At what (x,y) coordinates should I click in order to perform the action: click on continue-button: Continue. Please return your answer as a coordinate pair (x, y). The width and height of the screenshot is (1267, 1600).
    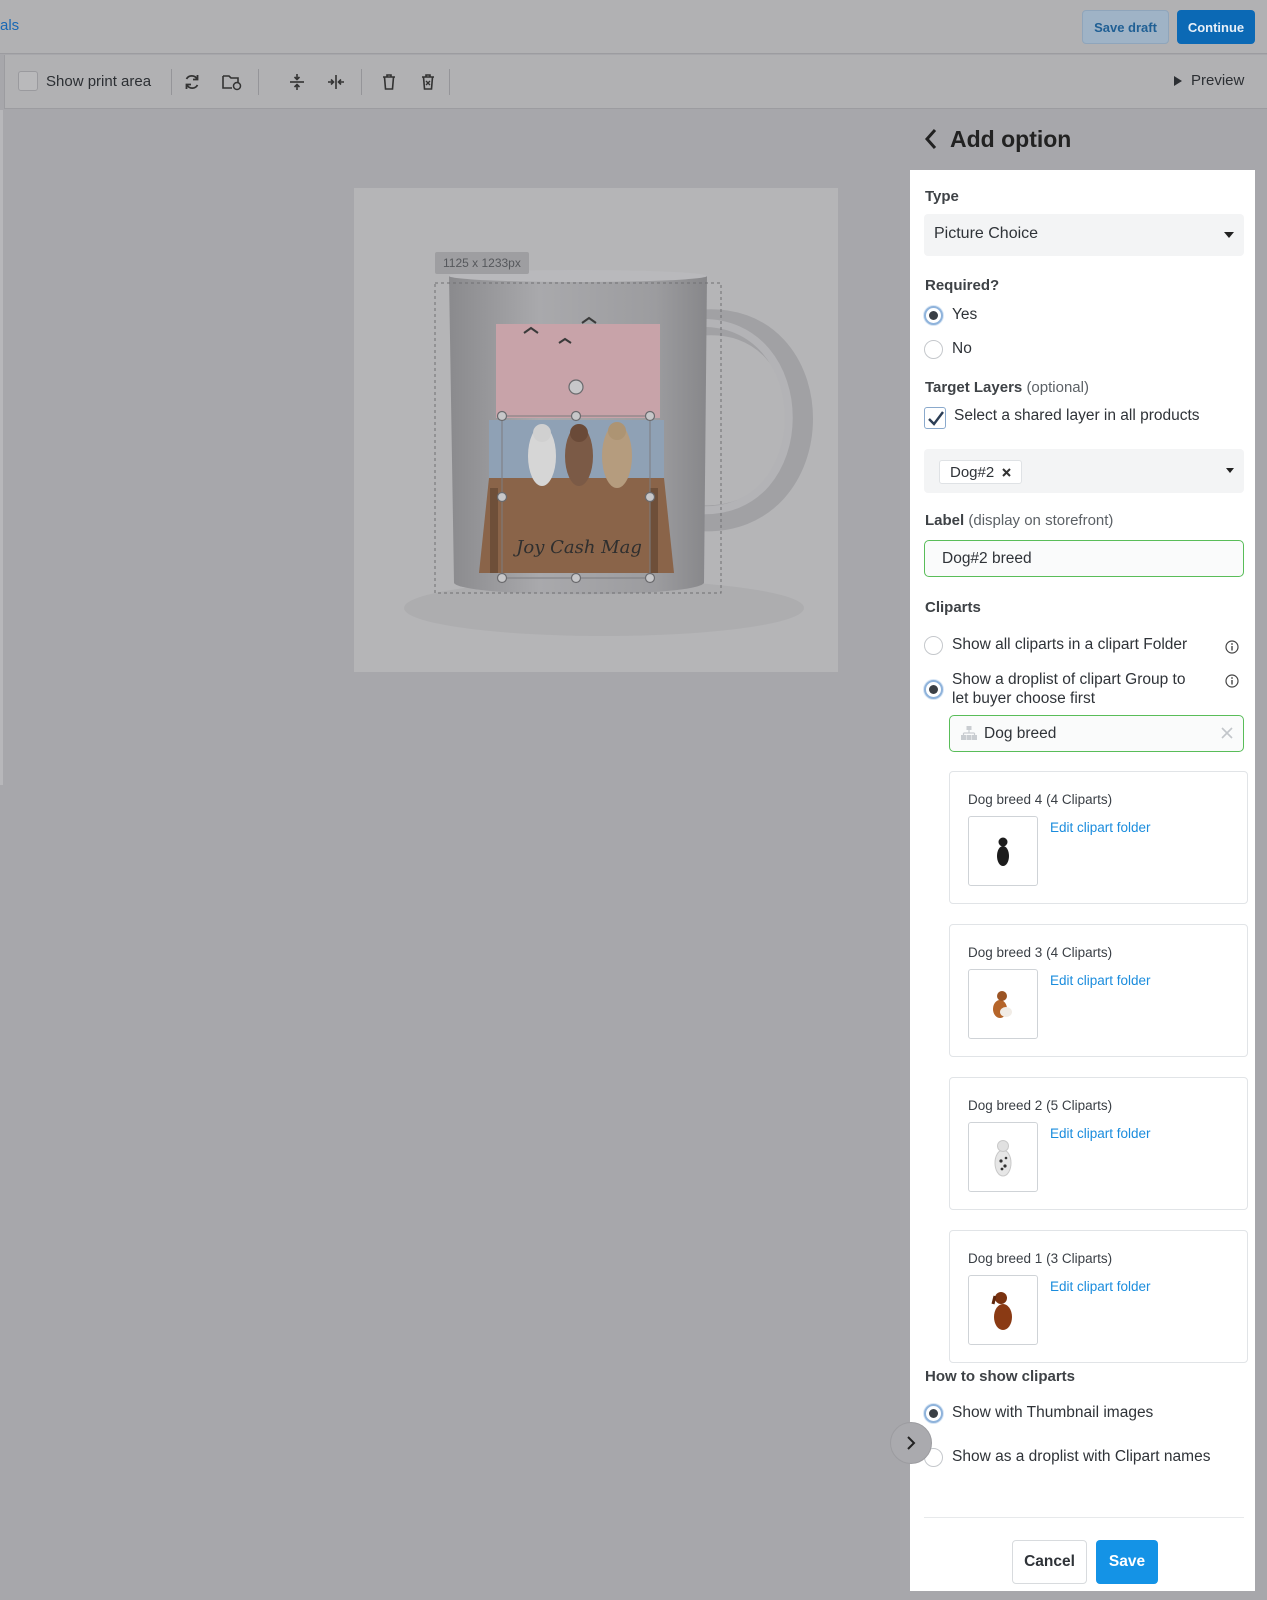
    Looking at the image, I should click on (1216, 27).